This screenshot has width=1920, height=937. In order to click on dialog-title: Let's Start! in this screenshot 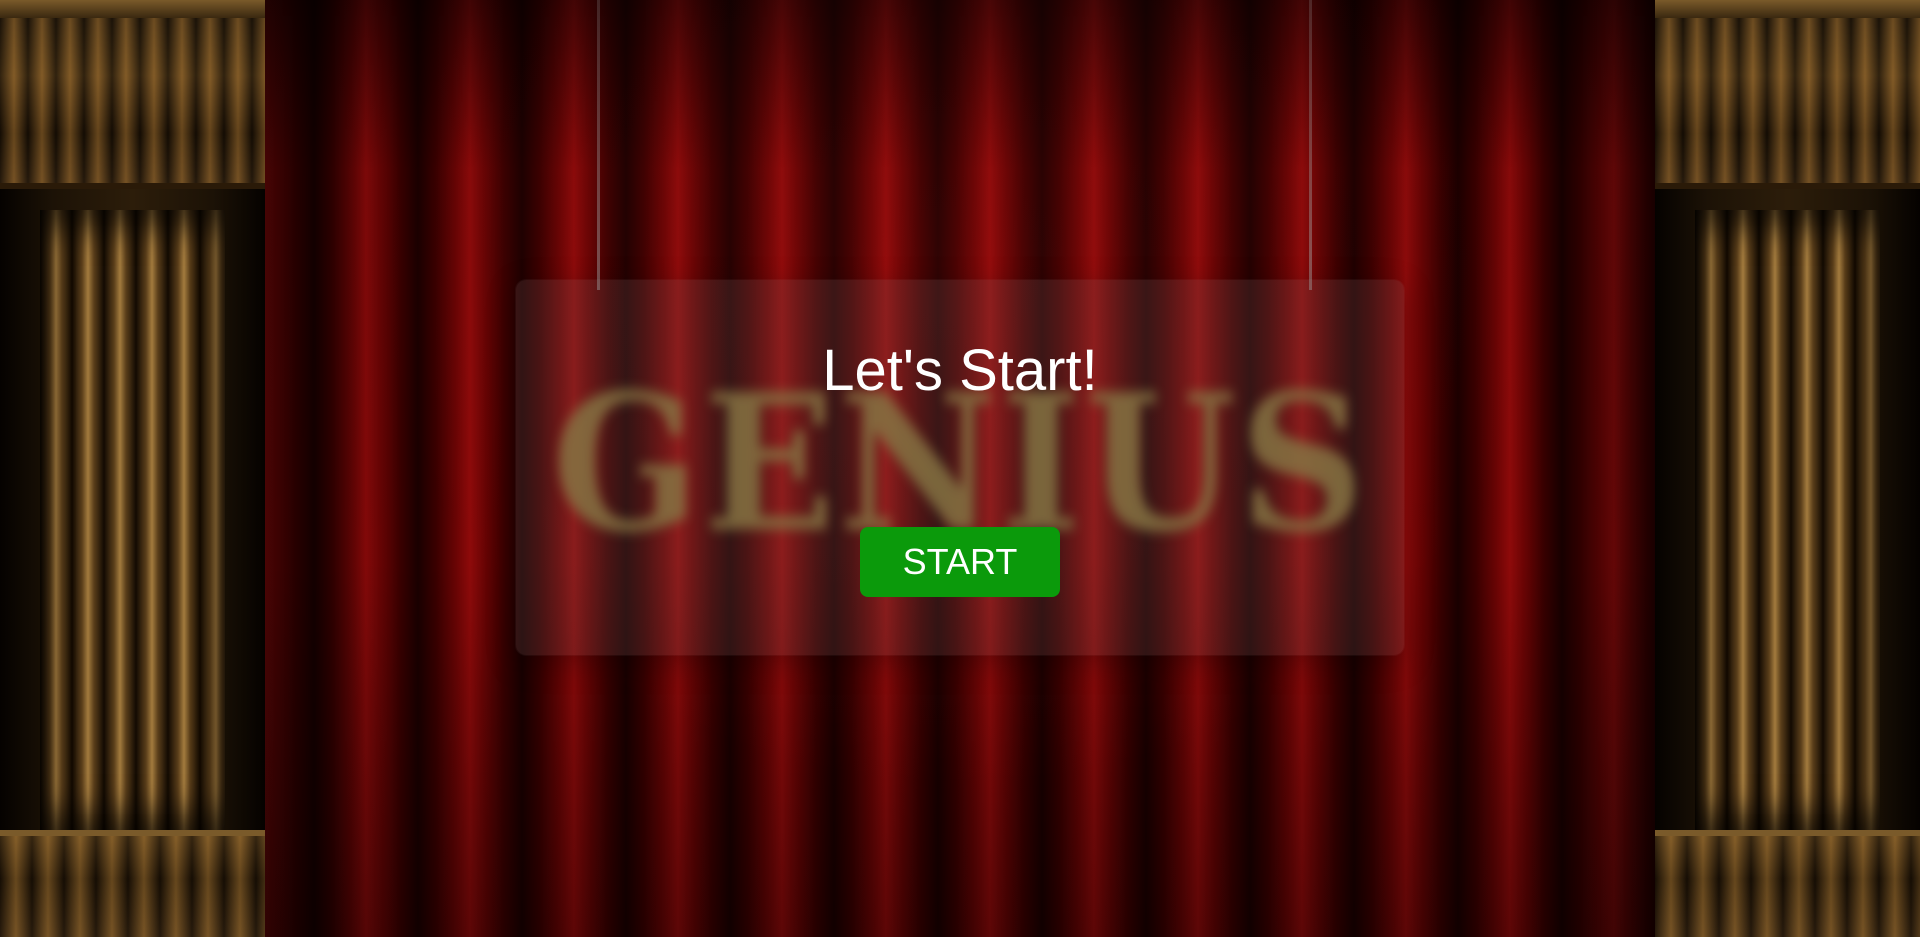, I will do `click(960, 370)`.